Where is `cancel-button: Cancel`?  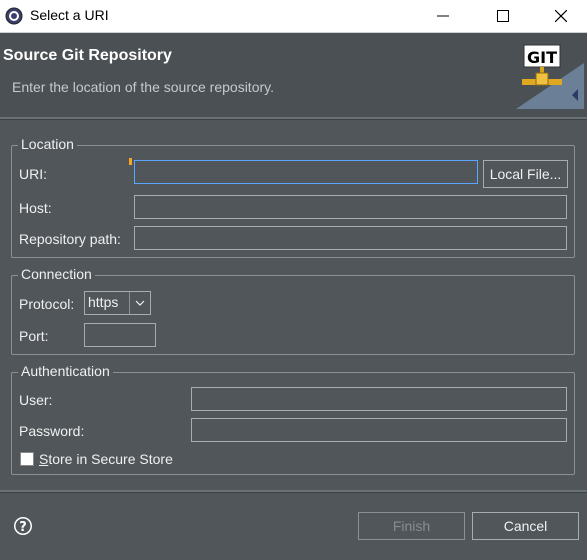
cancel-button: Cancel is located at coordinates (525, 526).